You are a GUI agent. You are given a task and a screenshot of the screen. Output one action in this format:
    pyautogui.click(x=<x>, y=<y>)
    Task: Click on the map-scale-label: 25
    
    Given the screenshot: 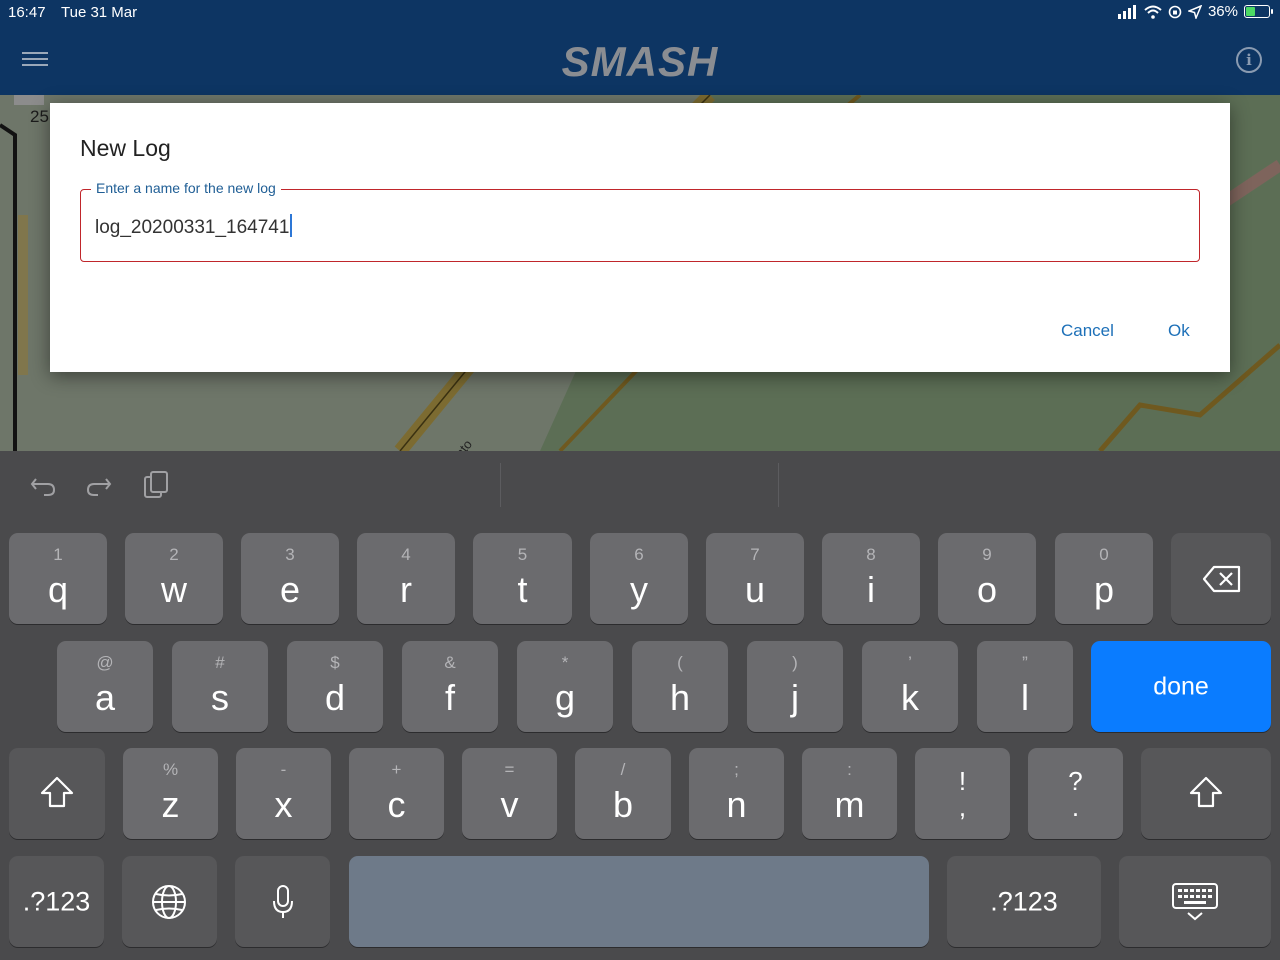 What is the action you would take?
    pyautogui.click(x=39, y=116)
    